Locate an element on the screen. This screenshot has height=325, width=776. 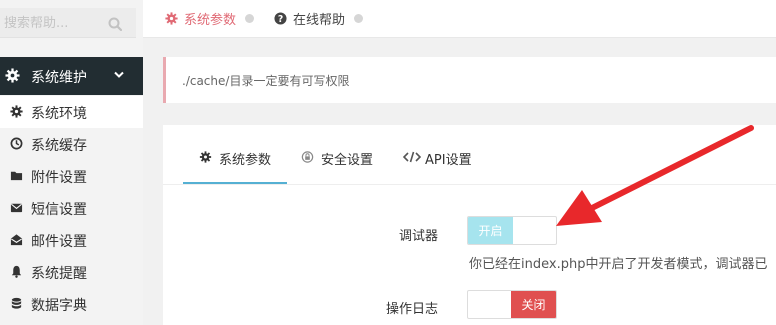
envelope-open-icon is located at coordinates (16, 240).